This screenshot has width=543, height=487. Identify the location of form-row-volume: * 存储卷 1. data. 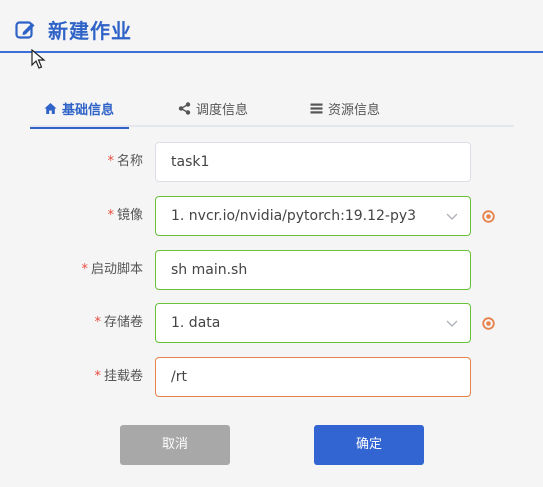
(271, 323).